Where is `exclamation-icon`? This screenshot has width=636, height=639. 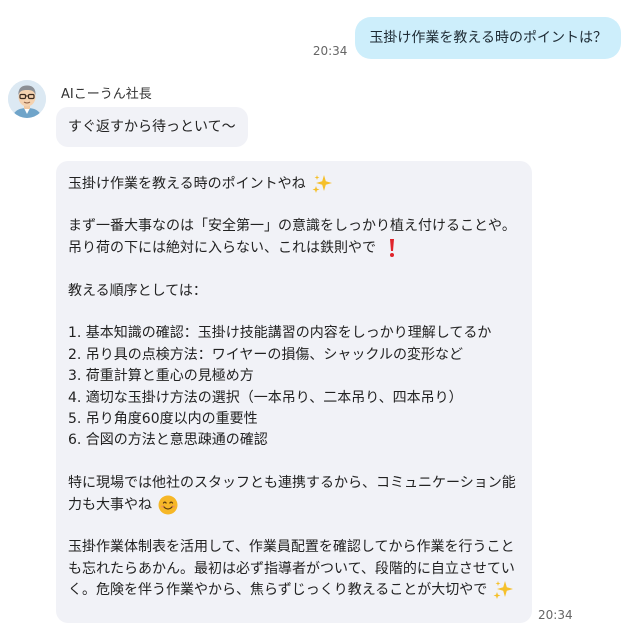
exclamation-icon is located at coordinates (392, 248).